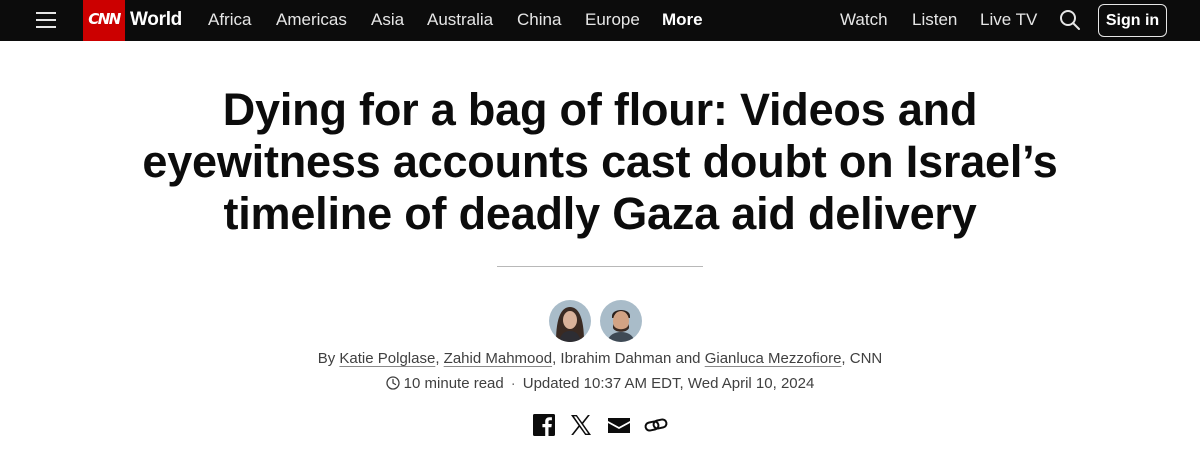  I want to click on read-time: 10 minute read, so click(453, 383).